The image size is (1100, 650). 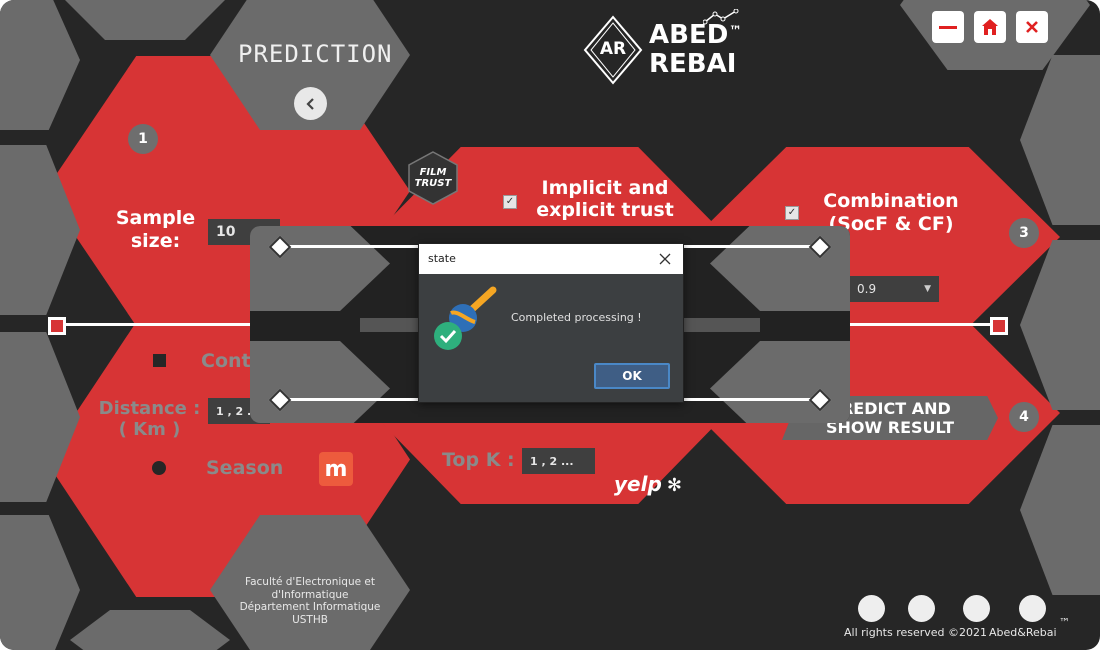 What do you see at coordinates (605, 210) in the screenshot?
I see `trust-label-line2: explicit trust` at bounding box center [605, 210].